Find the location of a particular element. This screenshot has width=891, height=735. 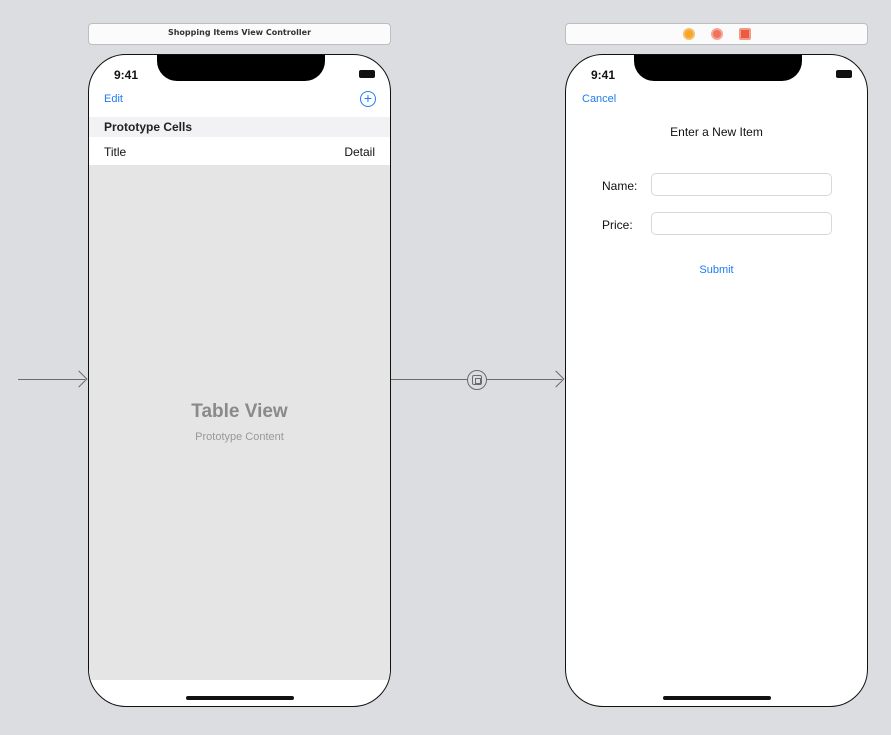

cell-detail: Detail is located at coordinates (359, 152).